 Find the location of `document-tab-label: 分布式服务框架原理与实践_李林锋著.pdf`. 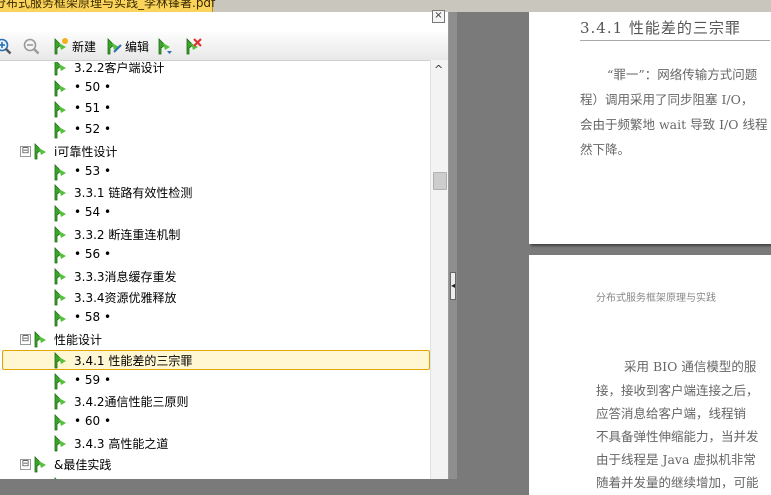

document-tab-label: 分布式服务框架原理与实践_李林锋著.pdf is located at coordinates (108, 5).